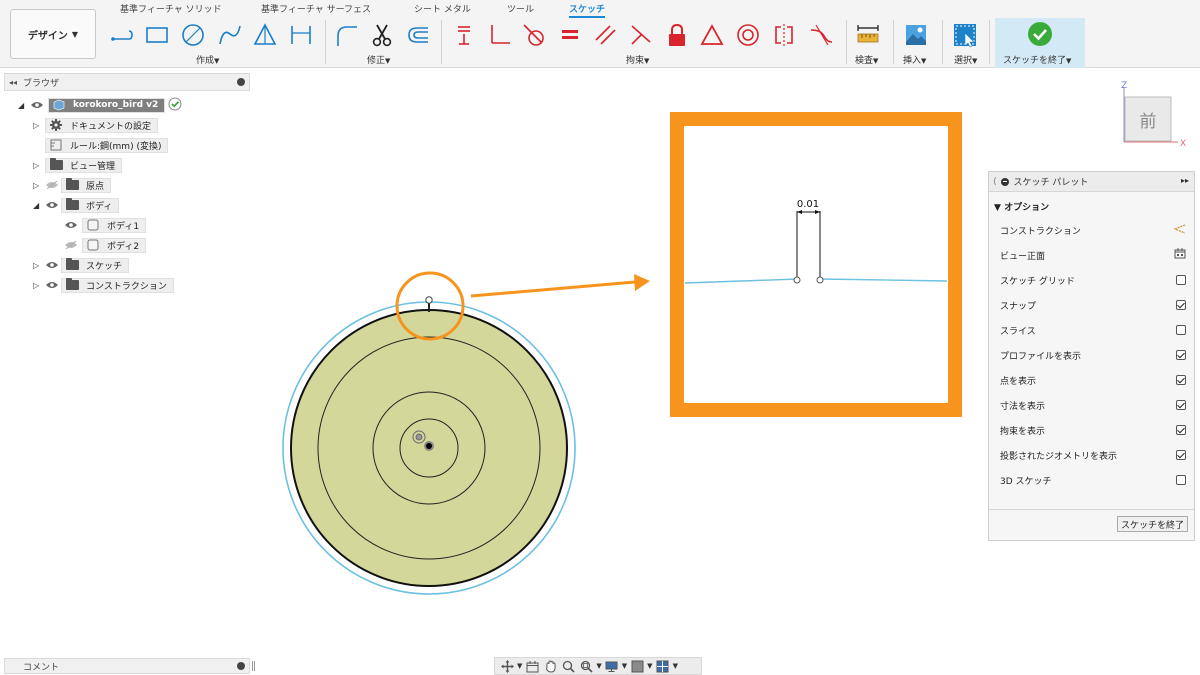 This screenshot has width=1200, height=675. Describe the element at coordinates (1004, 181) in the screenshot. I see `minimize-icon` at that location.